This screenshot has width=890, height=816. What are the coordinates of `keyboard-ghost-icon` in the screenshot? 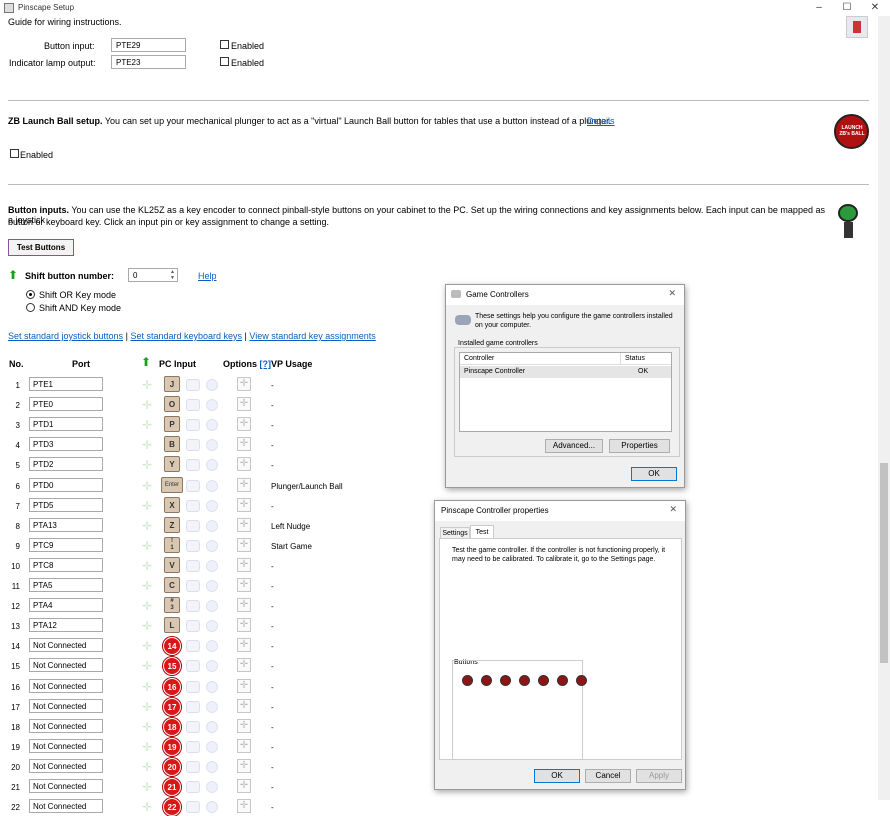 It's located at (193, 787).